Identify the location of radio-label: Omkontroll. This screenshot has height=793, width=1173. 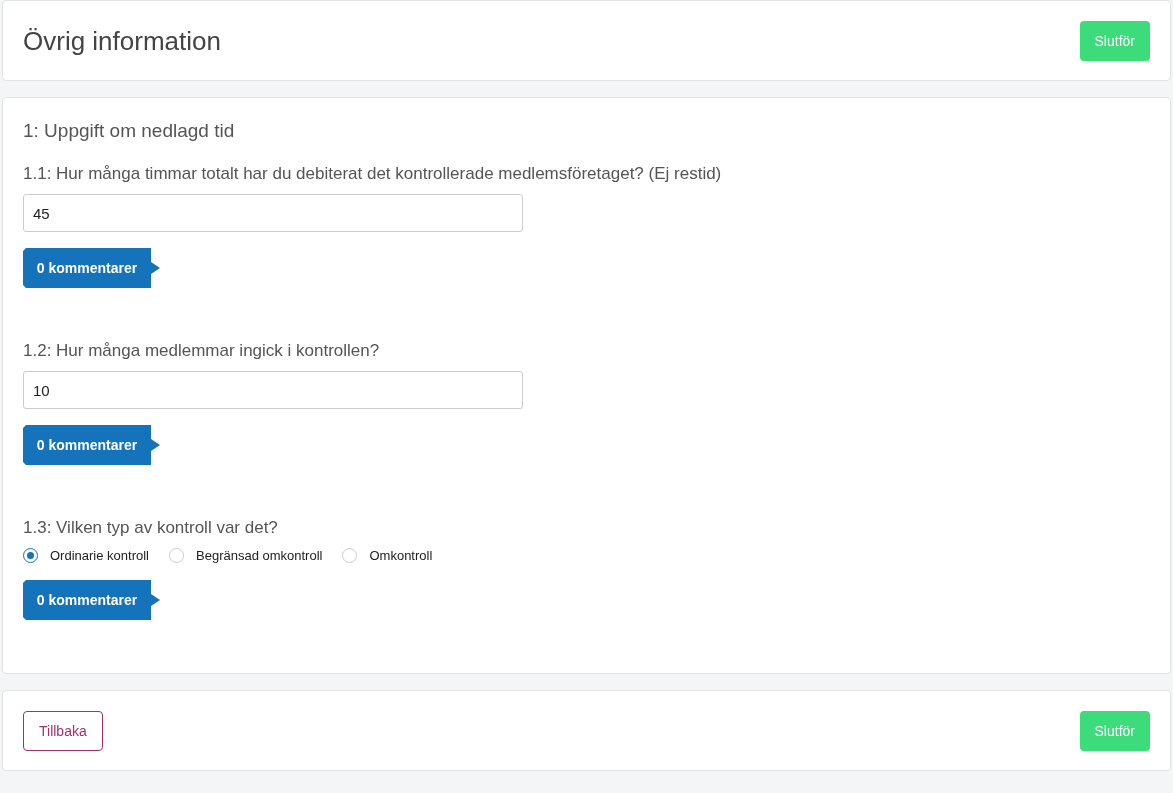
(401, 555).